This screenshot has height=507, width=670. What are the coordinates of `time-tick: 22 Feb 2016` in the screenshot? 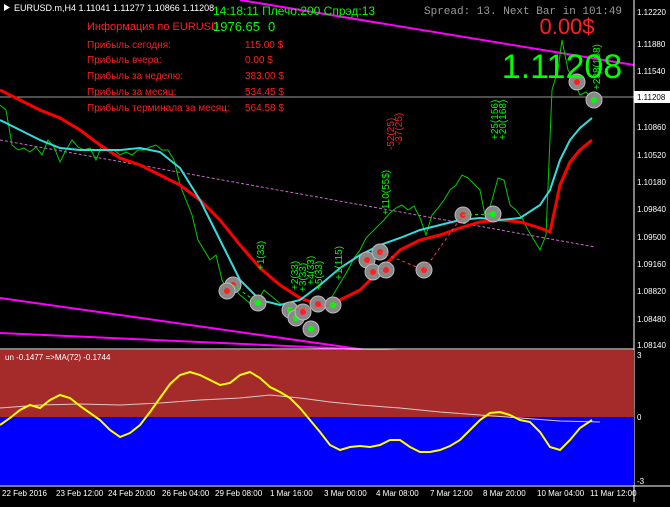 It's located at (24, 493).